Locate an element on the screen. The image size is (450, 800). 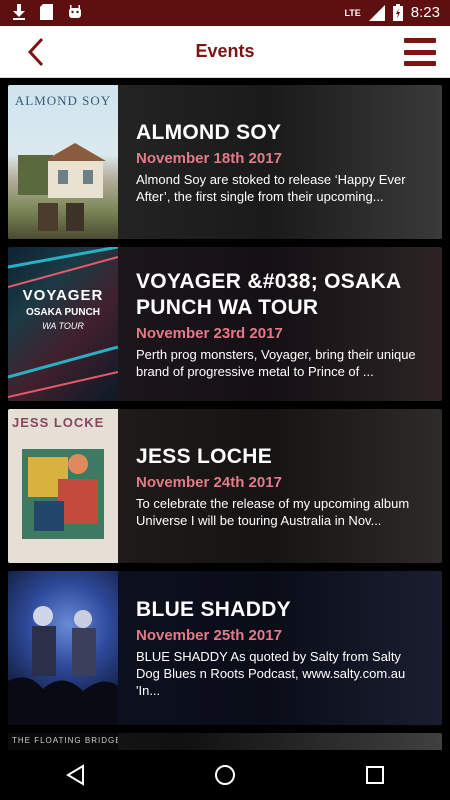
sd-card-icon is located at coordinates (46, 12).